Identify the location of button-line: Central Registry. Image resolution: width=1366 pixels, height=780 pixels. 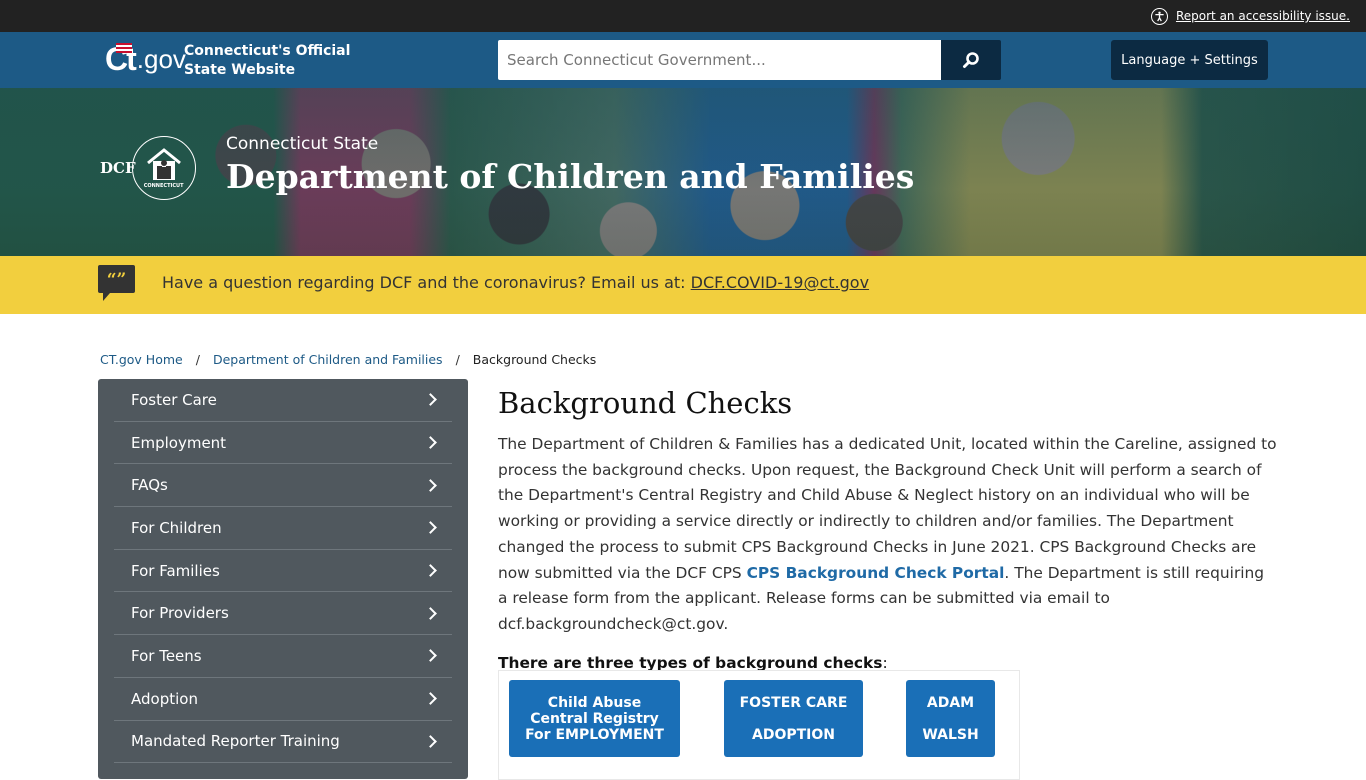
(594, 718).